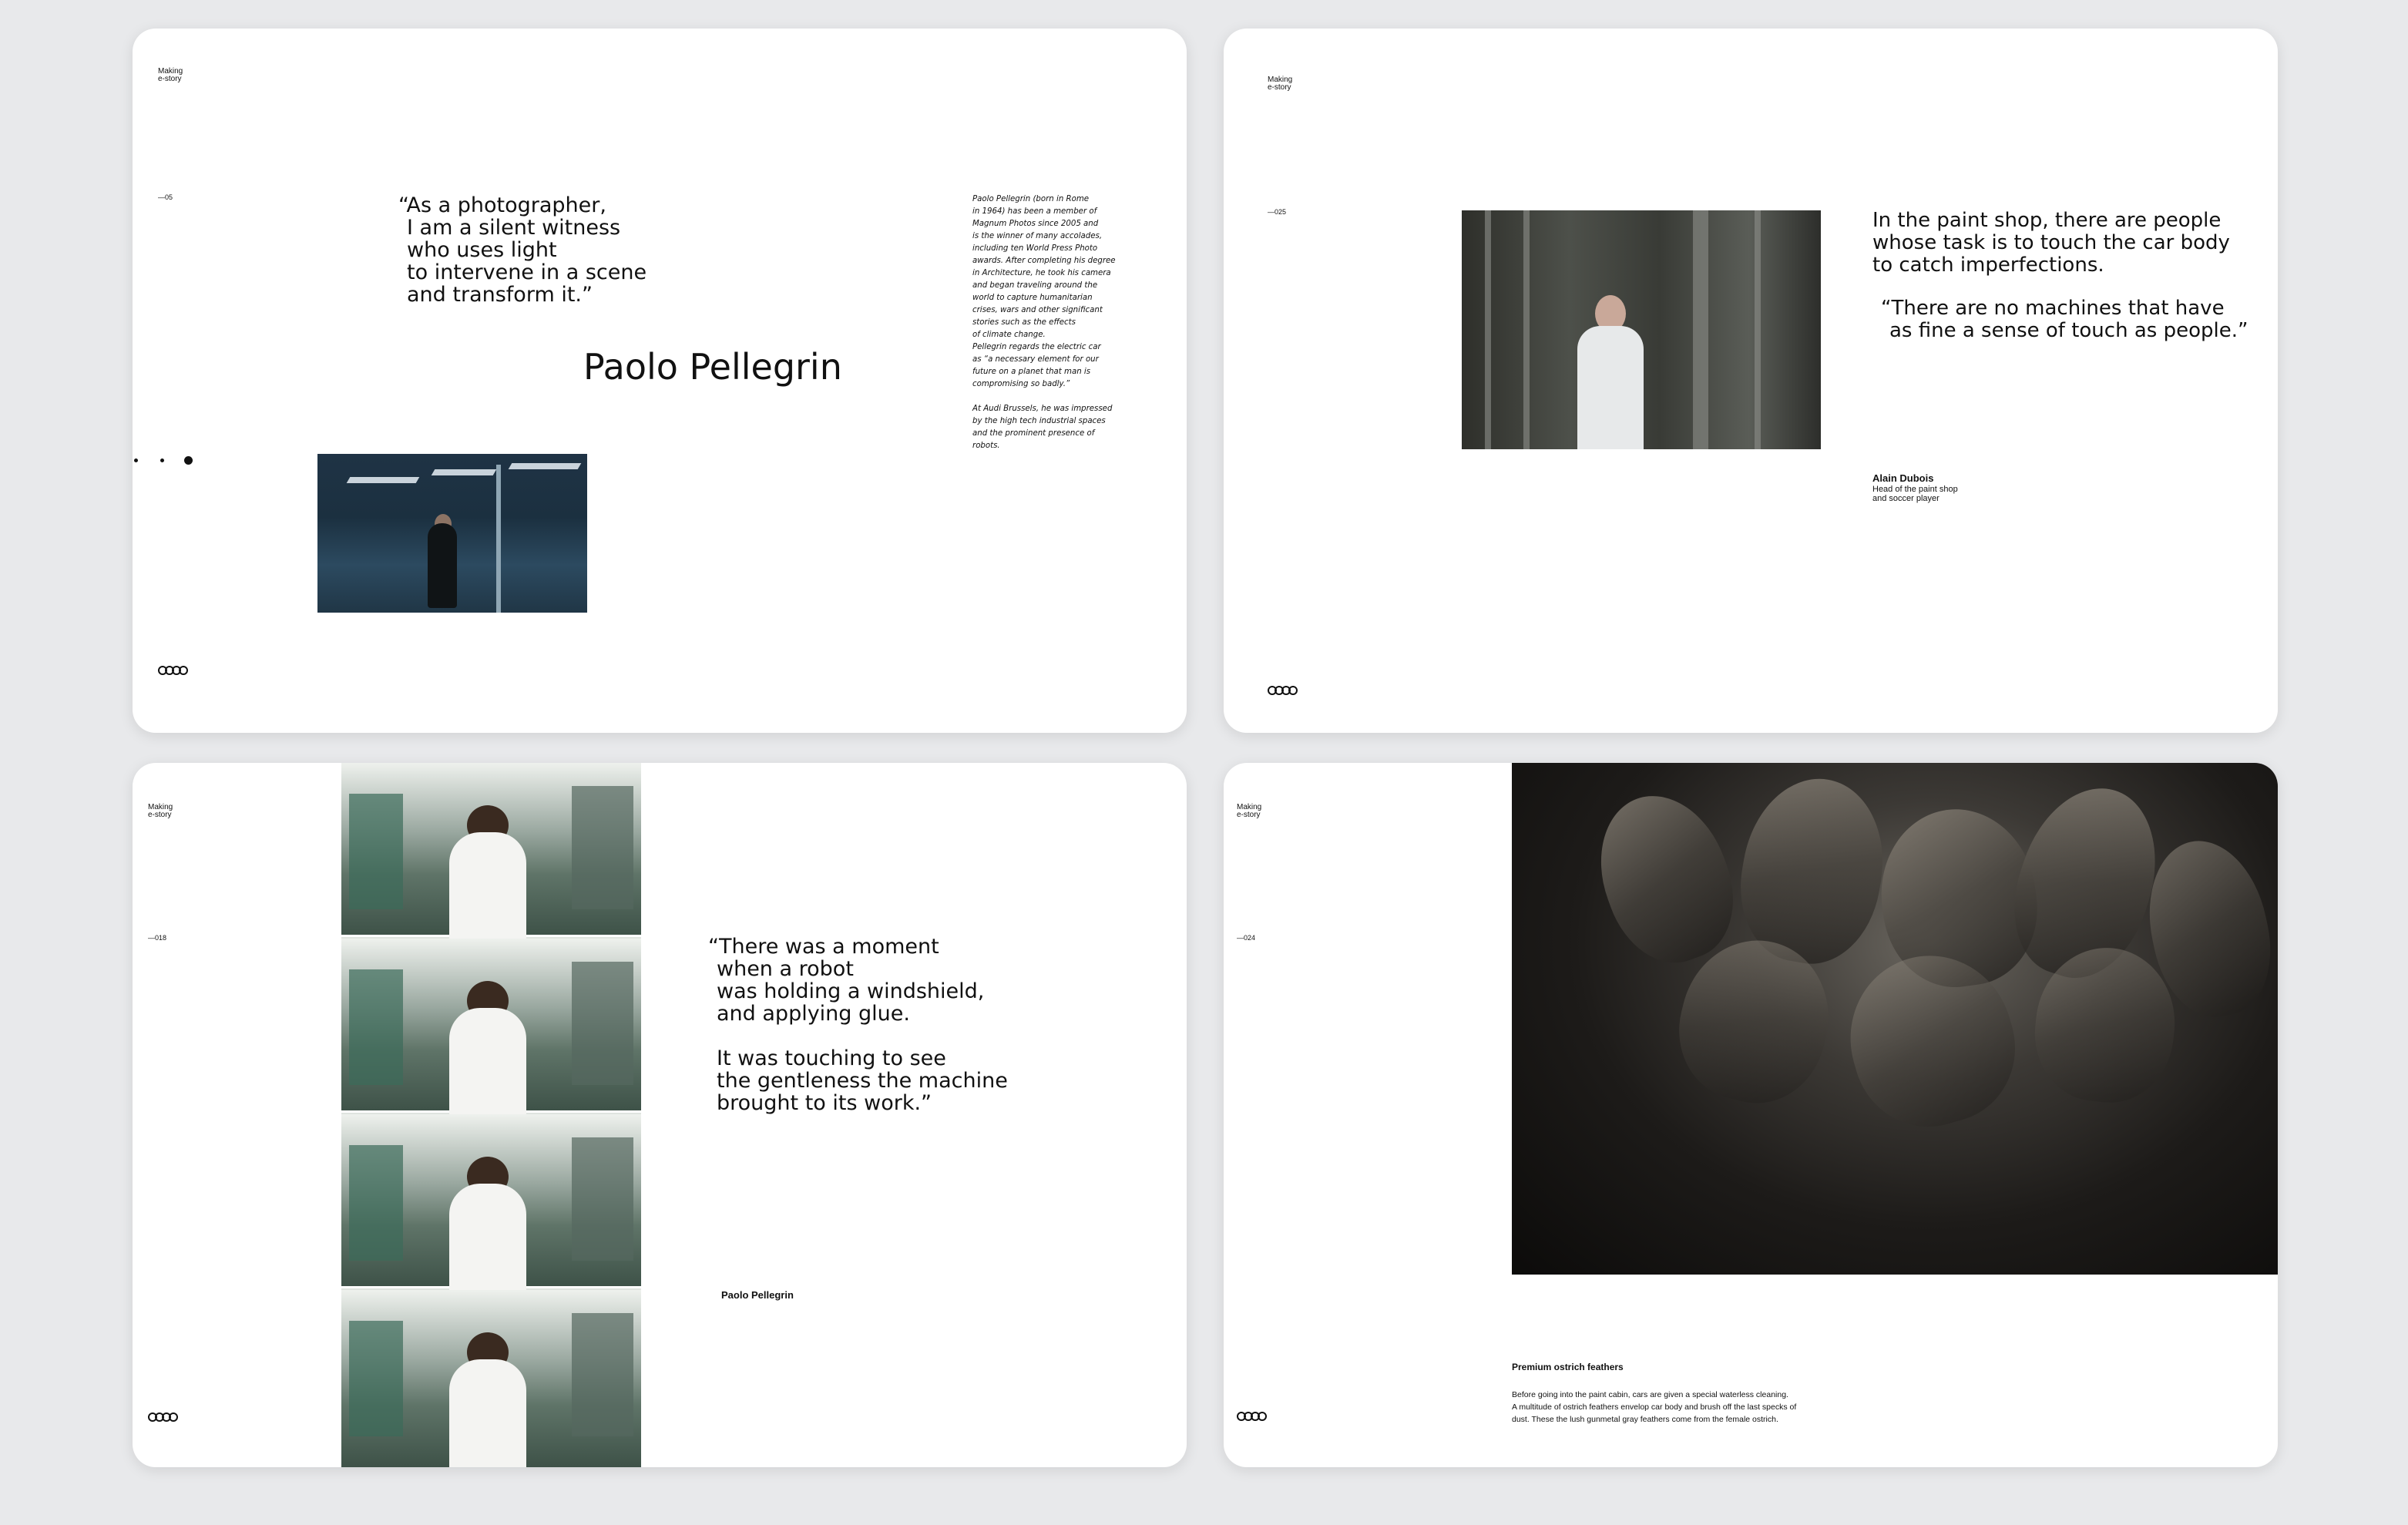 Image resolution: width=2408 pixels, height=1525 pixels. What do you see at coordinates (1277, 212) in the screenshot?
I see `page-number: —025` at bounding box center [1277, 212].